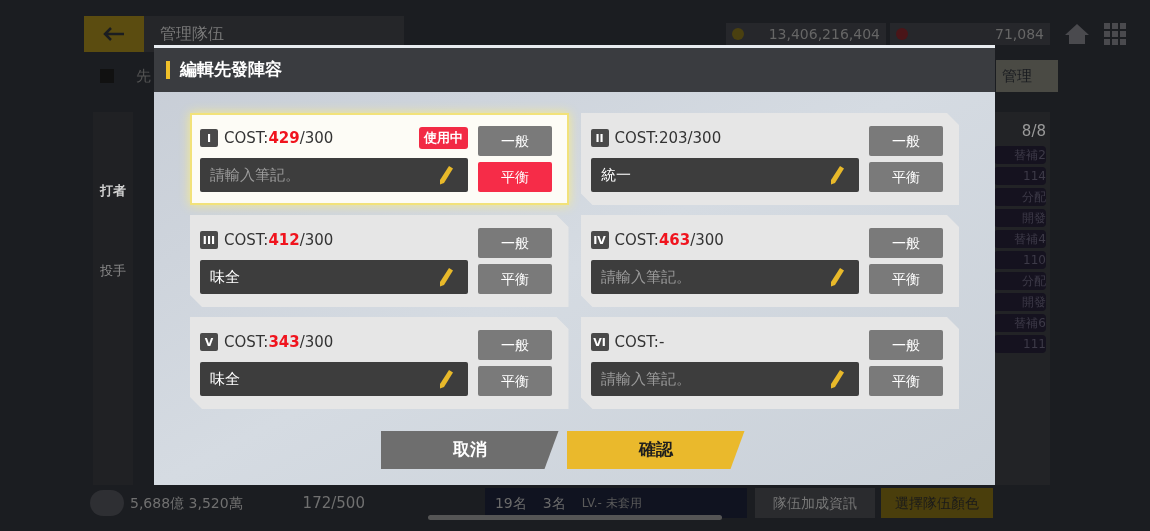 This screenshot has height=531, width=1150. I want to click on lineup-numeral: I, so click(209, 138).